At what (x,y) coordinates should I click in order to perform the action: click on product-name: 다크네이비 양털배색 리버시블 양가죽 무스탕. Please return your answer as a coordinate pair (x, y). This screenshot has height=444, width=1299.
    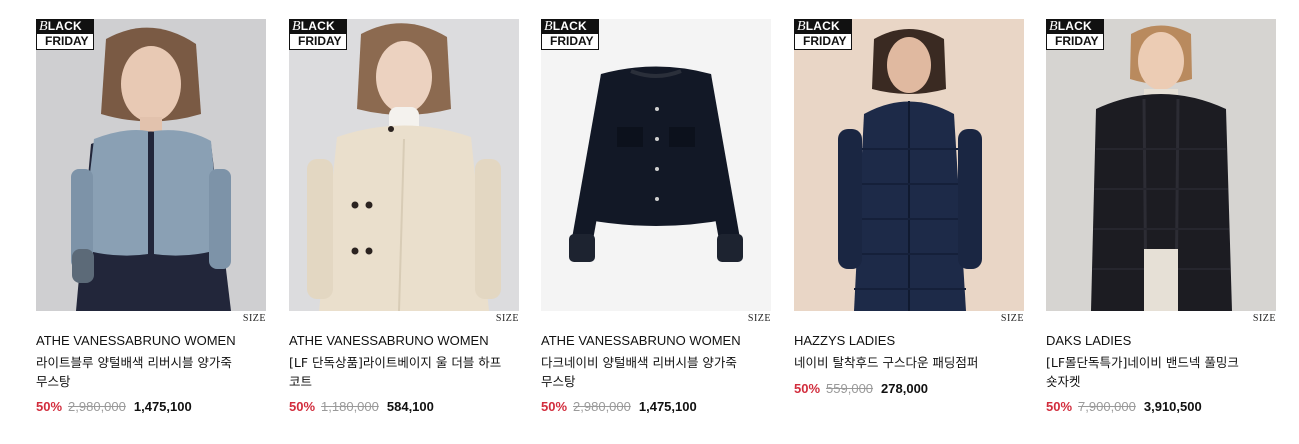
    Looking at the image, I should click on (655, 372).